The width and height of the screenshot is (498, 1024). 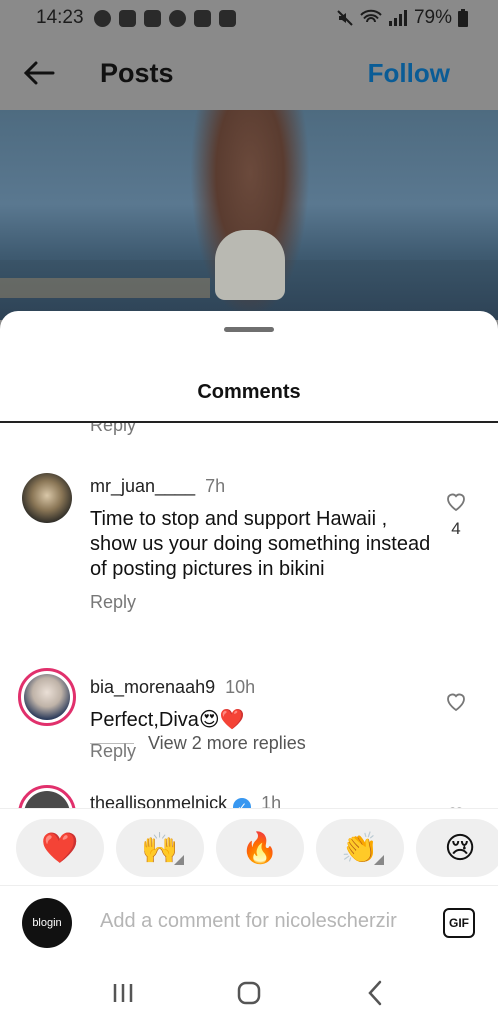 I want to click on reaction-heart-button: ❤️, so click(x=60, y=848).